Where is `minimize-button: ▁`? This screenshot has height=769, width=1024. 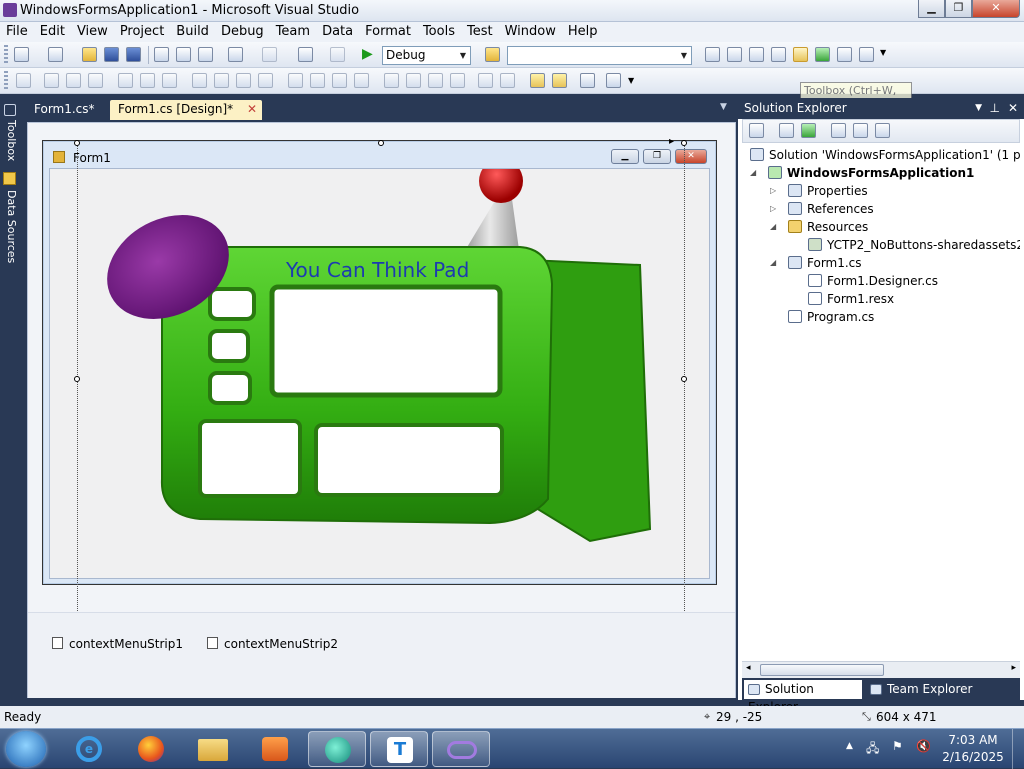 minimize-button: ▁ is located at coordinates (931, 9).